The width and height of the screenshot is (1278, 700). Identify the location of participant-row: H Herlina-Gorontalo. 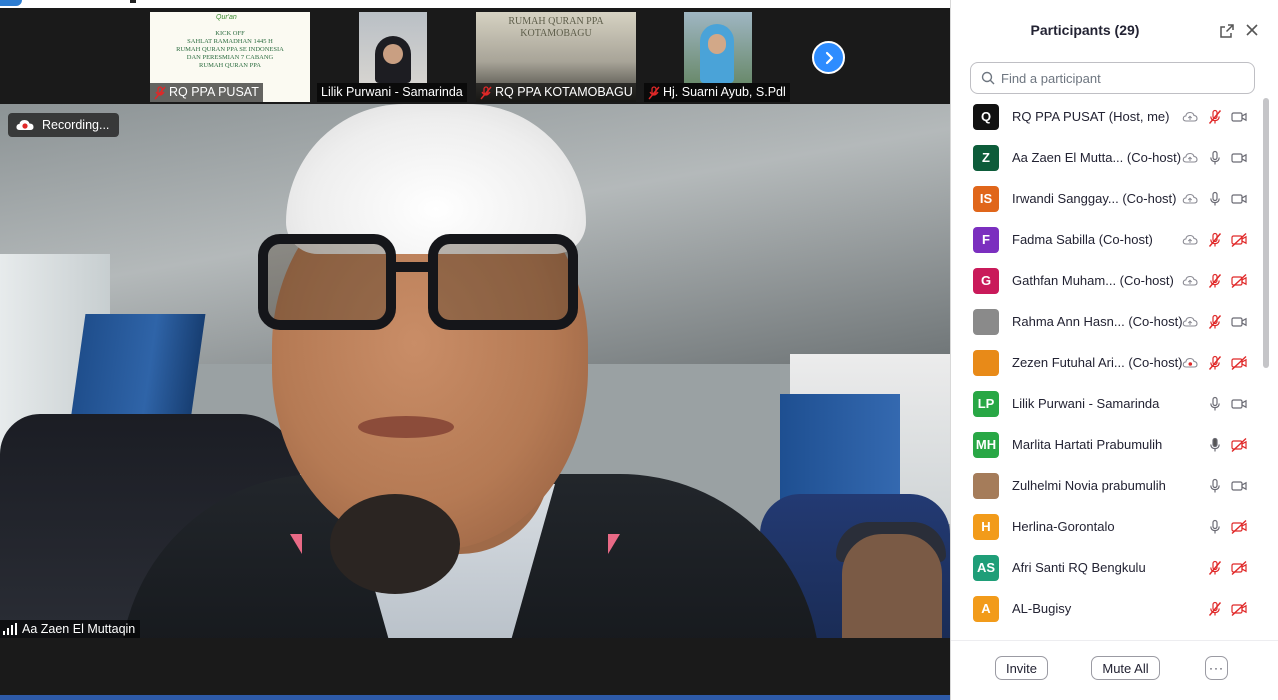
(1106, 526).